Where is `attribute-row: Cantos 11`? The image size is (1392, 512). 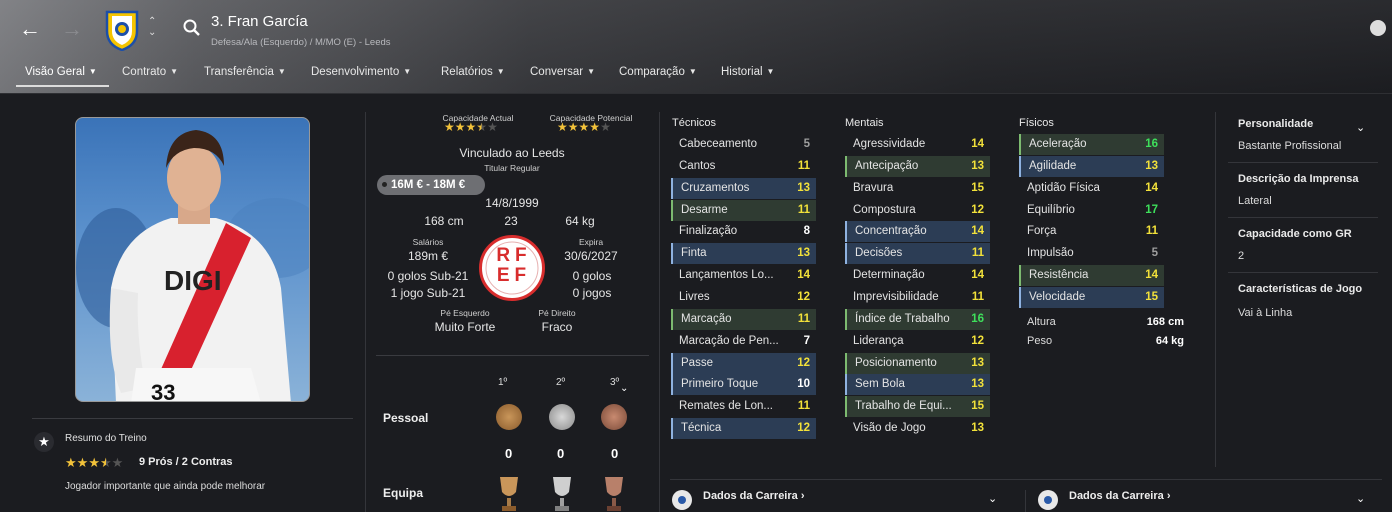 attribute-row: Cantos 11 is located at coordinates (743, 166).